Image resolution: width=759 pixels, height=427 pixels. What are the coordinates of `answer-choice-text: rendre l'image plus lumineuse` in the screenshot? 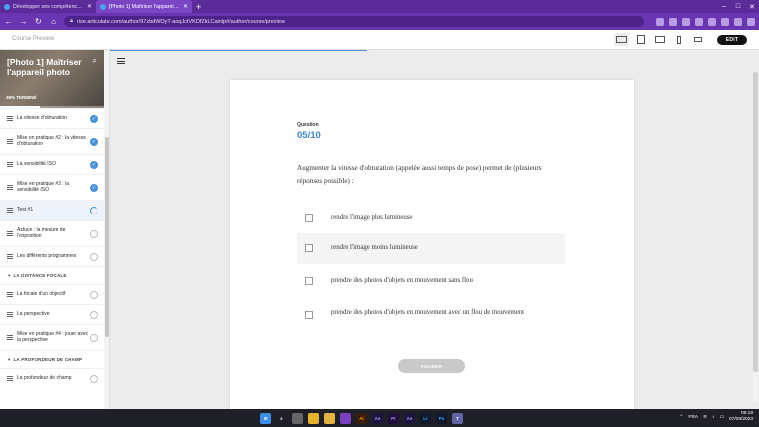 It's located at (372, 217).